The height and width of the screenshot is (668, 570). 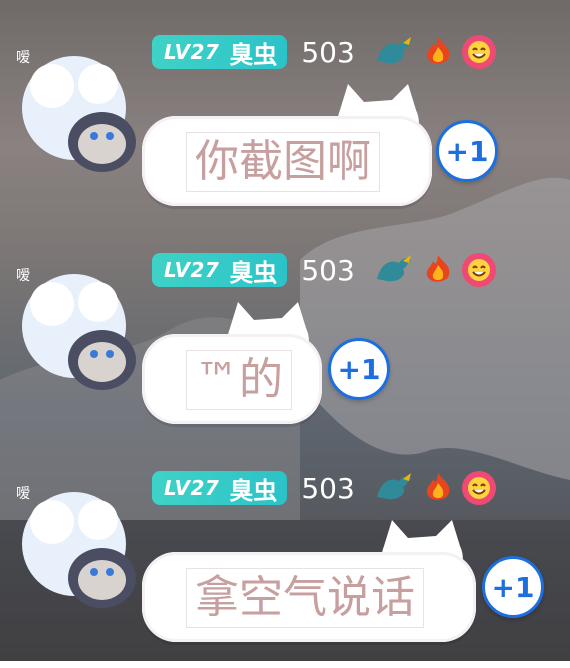 What do you see at coordinates (283, 162) in the screenshot?
I see `message-text: 你截图啊` at bounding box center [283, 162].